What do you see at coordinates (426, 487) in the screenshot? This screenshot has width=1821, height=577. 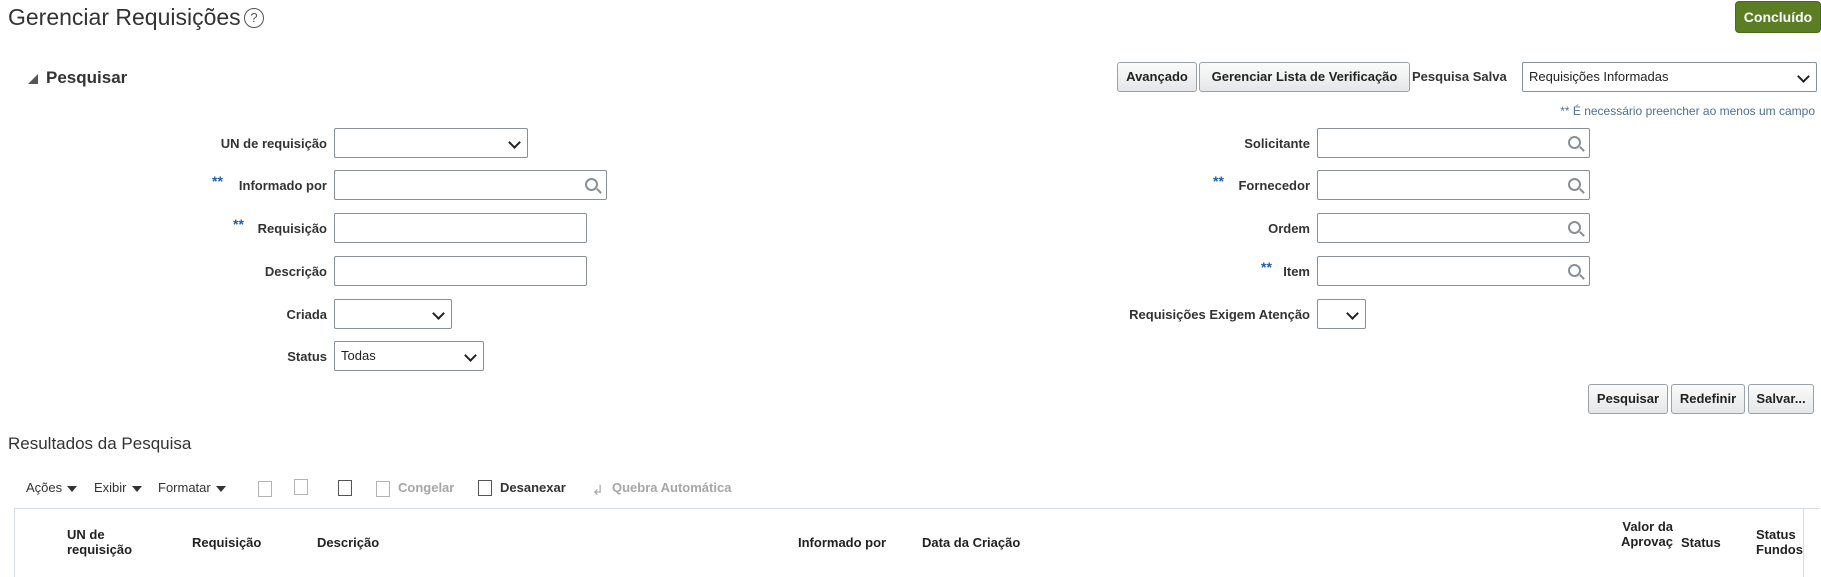 I see `freeze-label: Congelar` at bounding box center [426, 487].